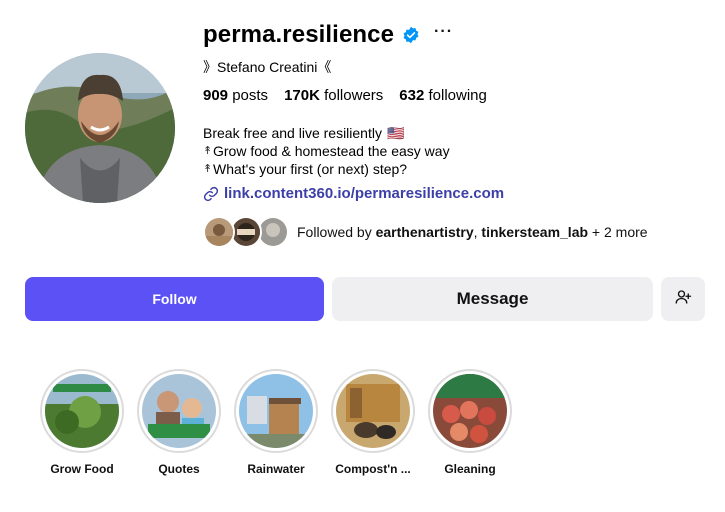  What do you see at coordinates (211, 194) in the screenshot?
I see `link-icon` at bounding box center [211, 194].